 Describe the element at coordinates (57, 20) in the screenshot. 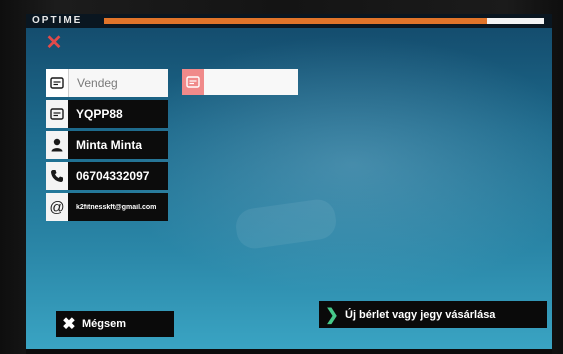

I see `app-logo: OPTIME` at that location.